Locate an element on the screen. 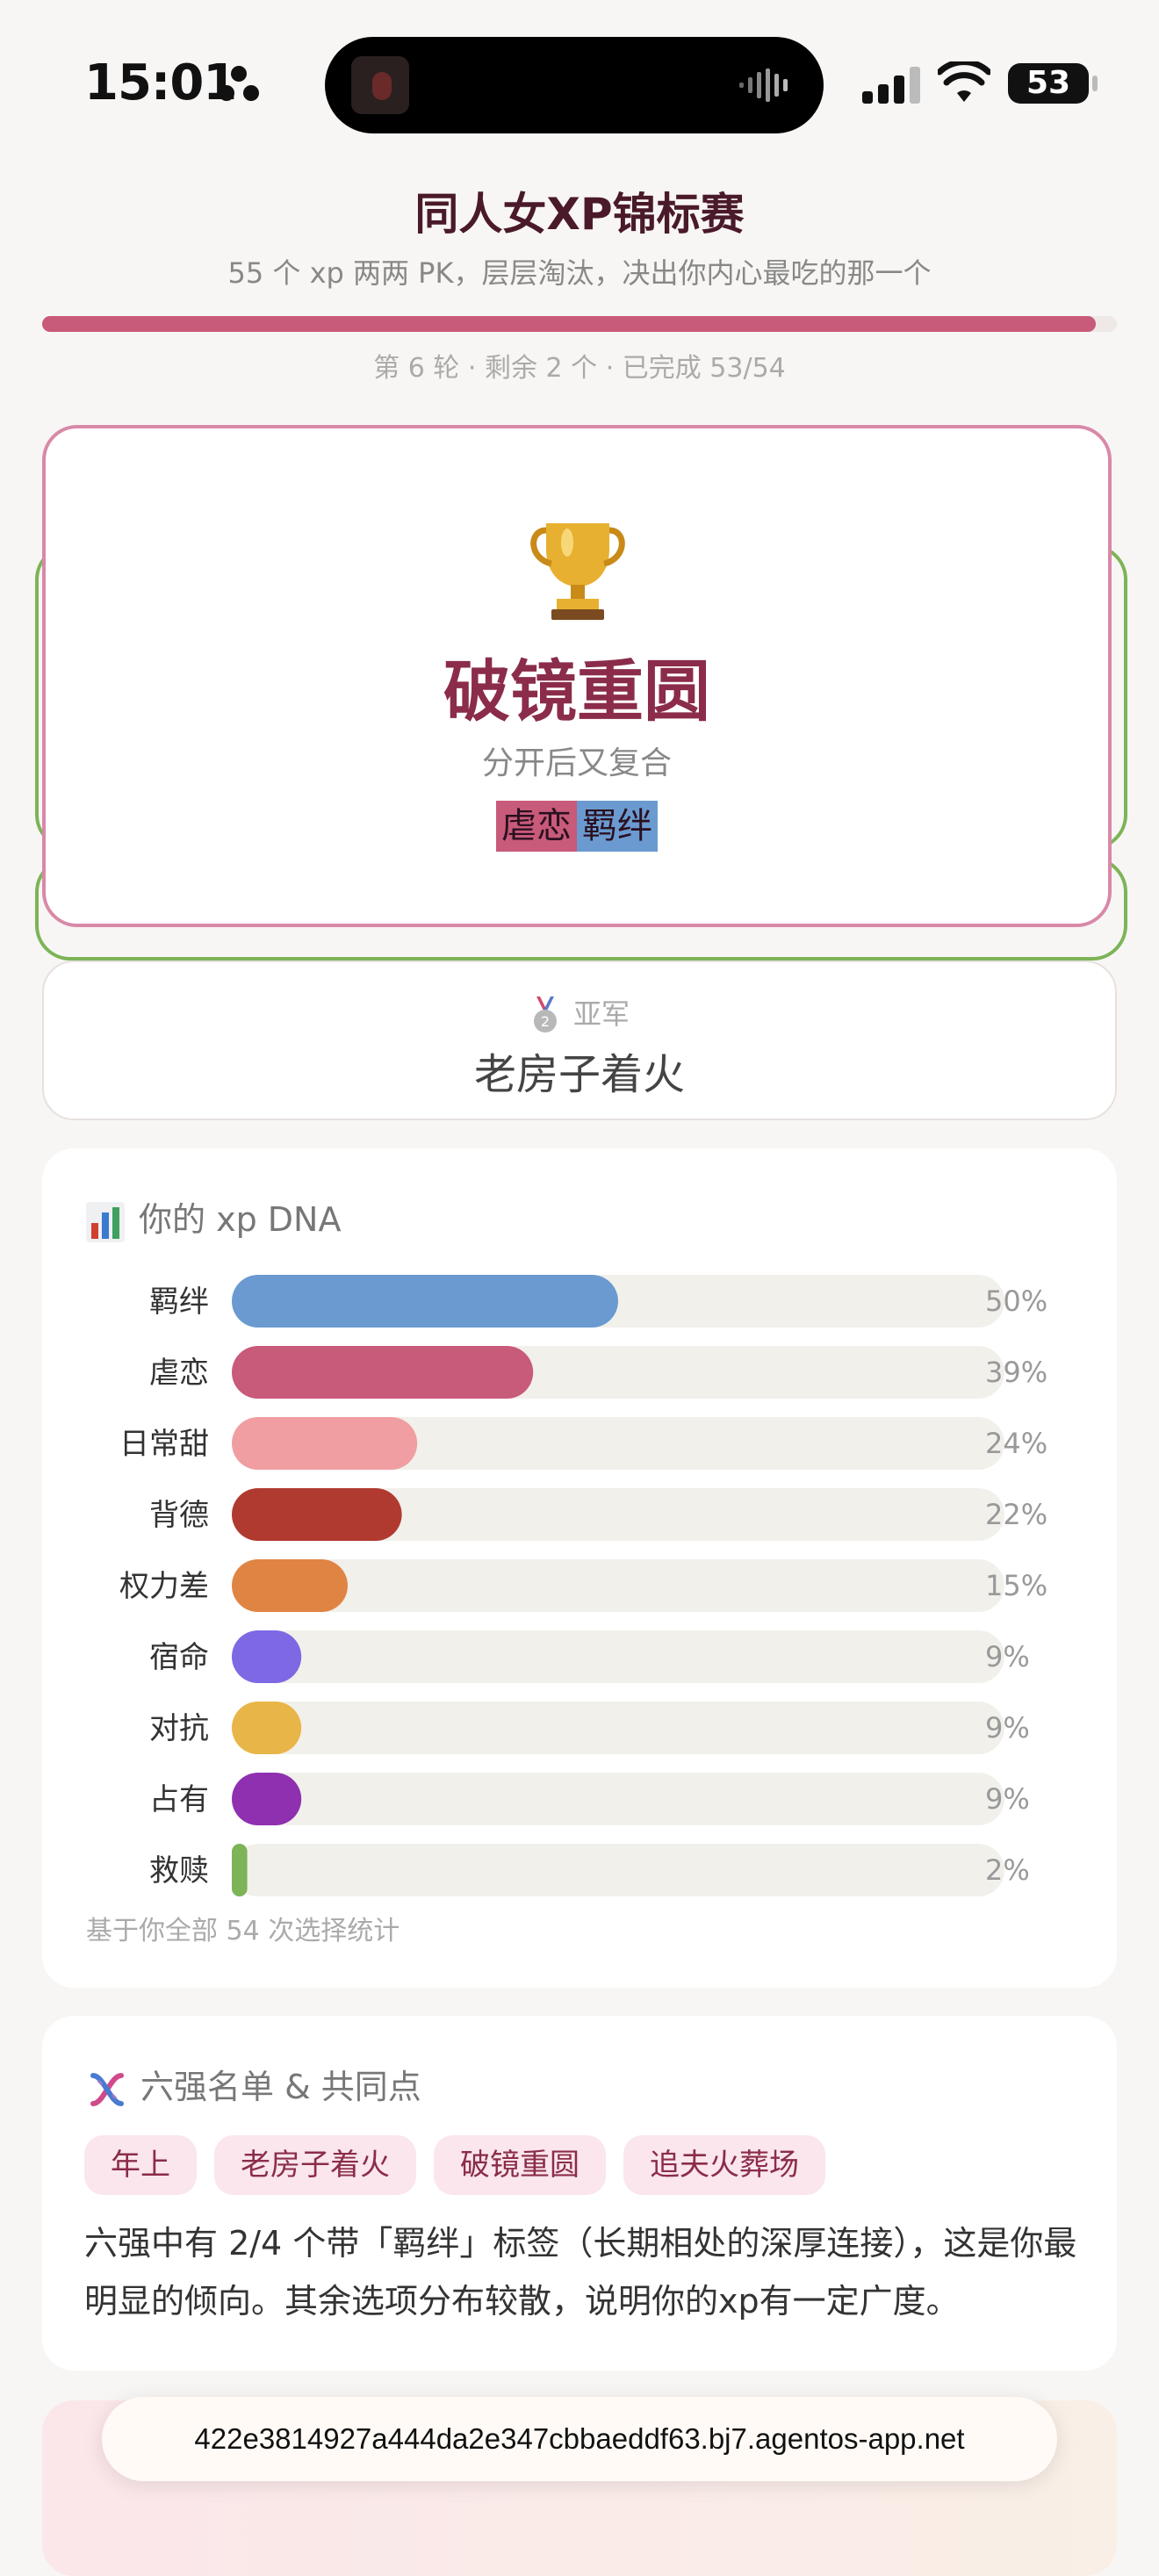 This screenshot has height=2576, width=1159. dna-value-label: 50% is located at coordinates (1016, 1301).